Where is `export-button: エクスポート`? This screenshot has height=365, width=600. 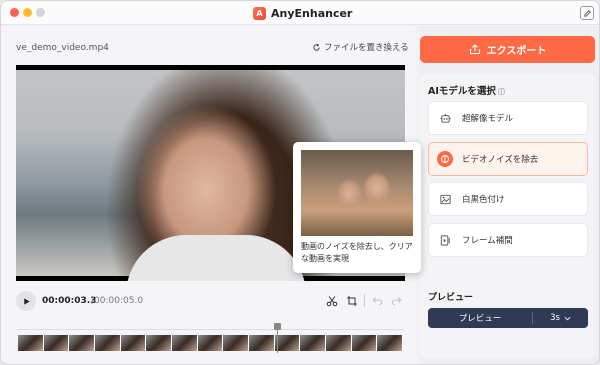 export-button: エクスポート is located at coordinates (507, 49).